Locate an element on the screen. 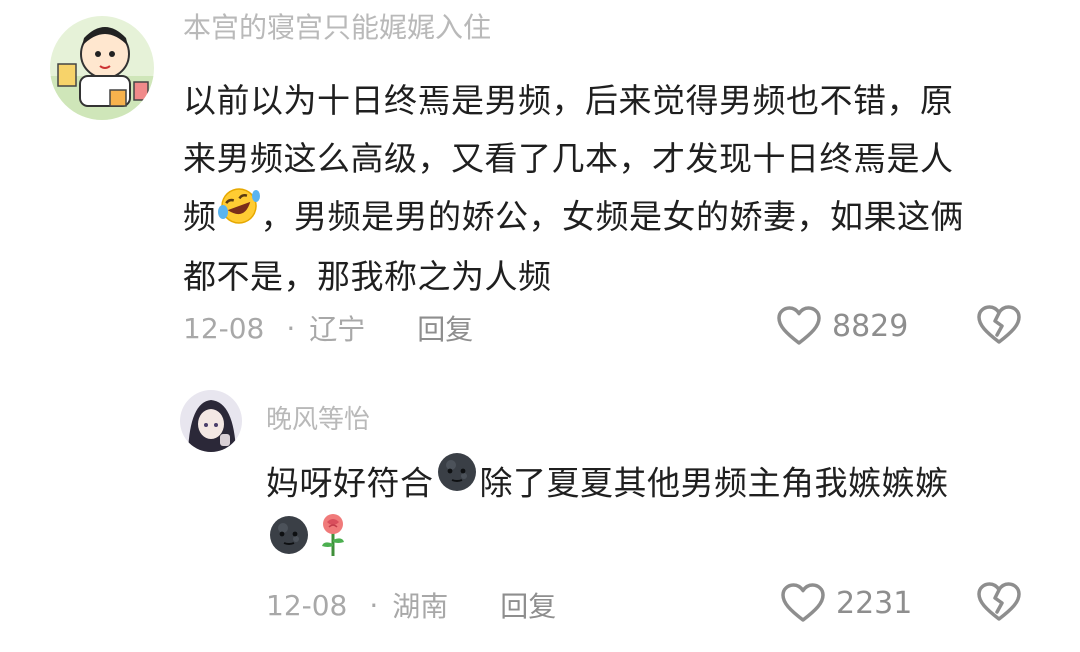 This screenshot has width=1080, height=652. username: 本宫的寝宫只能娓娓入住 is located at coordinates (337, 25).